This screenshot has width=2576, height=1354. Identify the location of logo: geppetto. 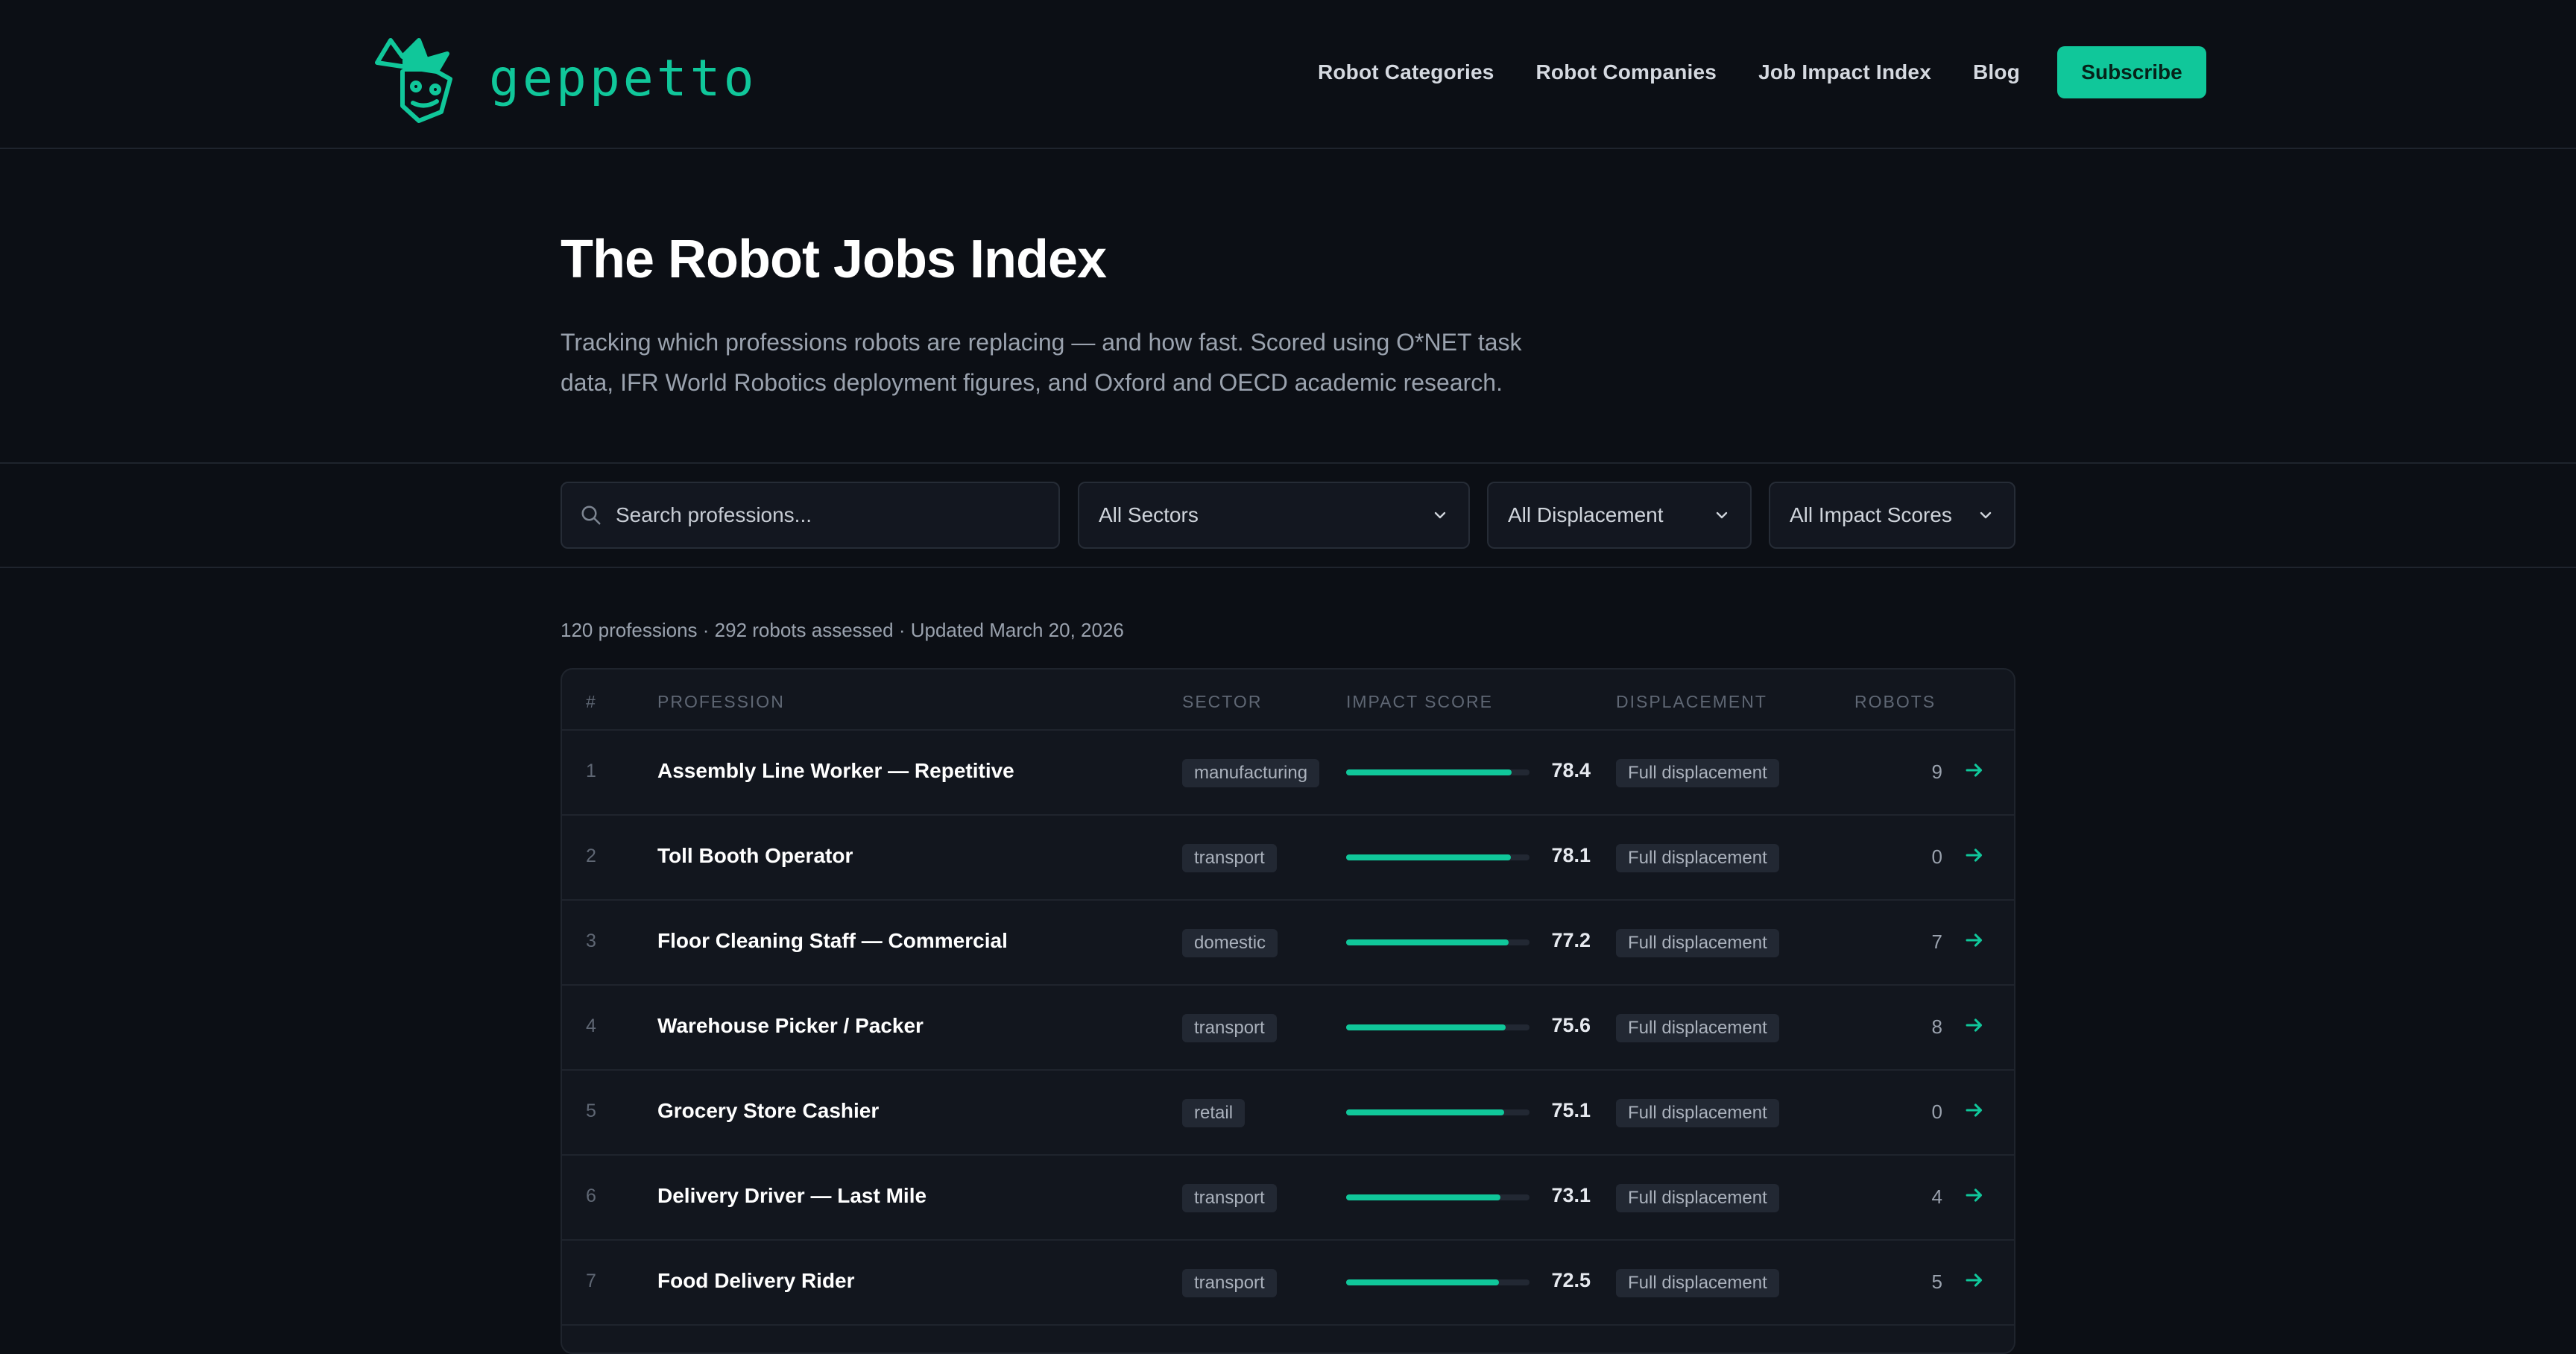
(565, 79).